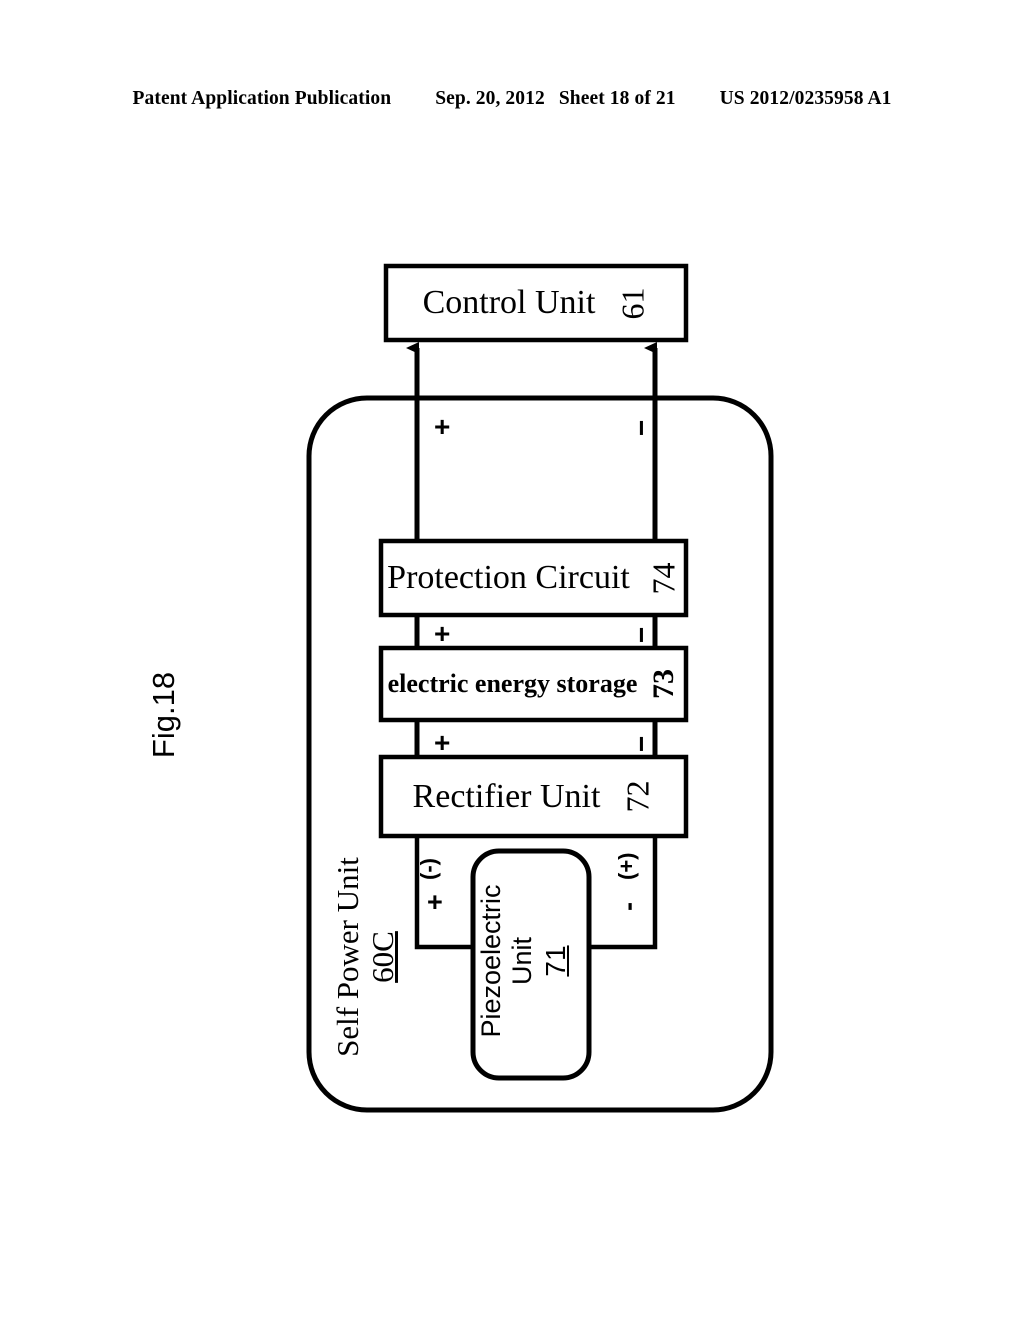 Image resolution: width=1024 pixels, height=1320 pixels. What do you see at coordinates (533, 796) in the screenshot?
I see `rectifier-unit-box` at bounding box center [533, 796].